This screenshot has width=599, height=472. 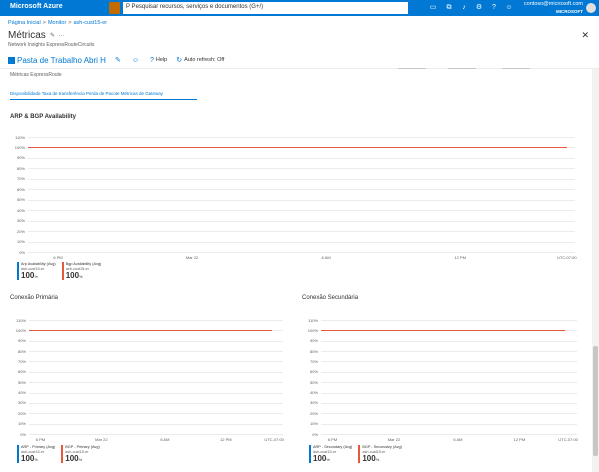 What do you see at coordinates (21, 351) in the screenshot?
I see `y-tick-label: 80%` at bounding box center [21, 351].